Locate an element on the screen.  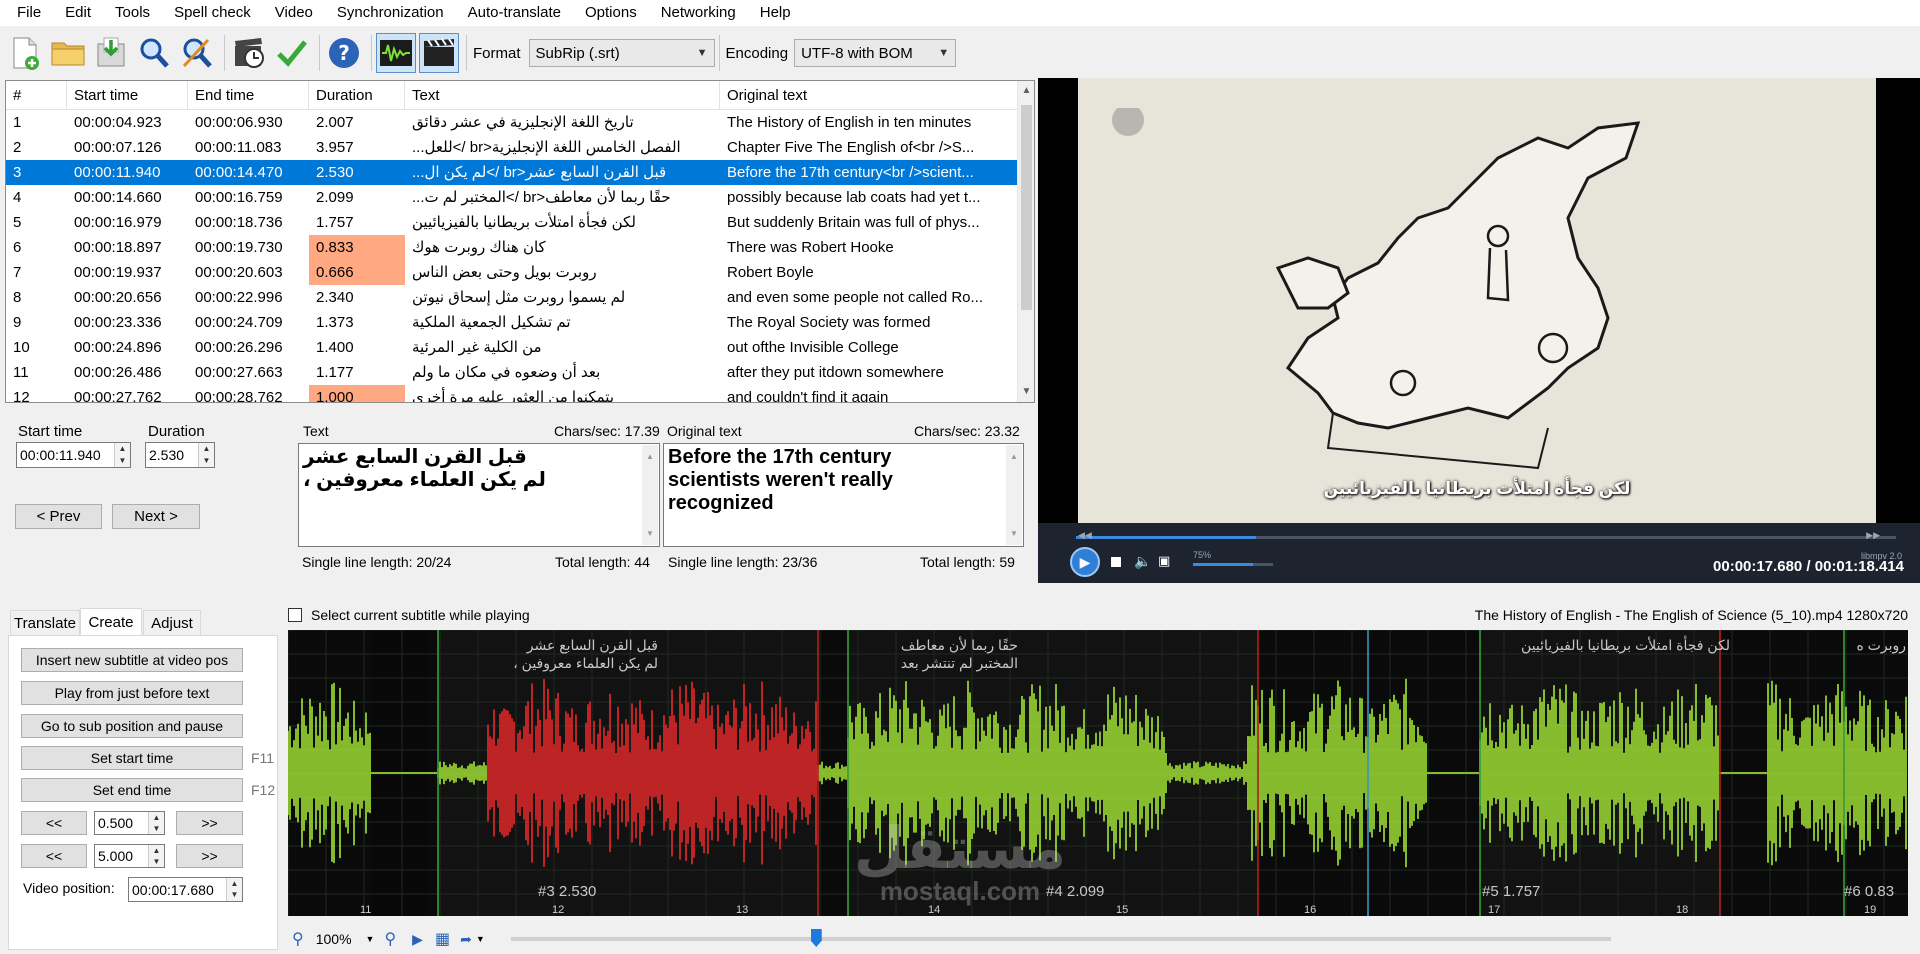
tab-create: Create is located at coordinates (111, 622).